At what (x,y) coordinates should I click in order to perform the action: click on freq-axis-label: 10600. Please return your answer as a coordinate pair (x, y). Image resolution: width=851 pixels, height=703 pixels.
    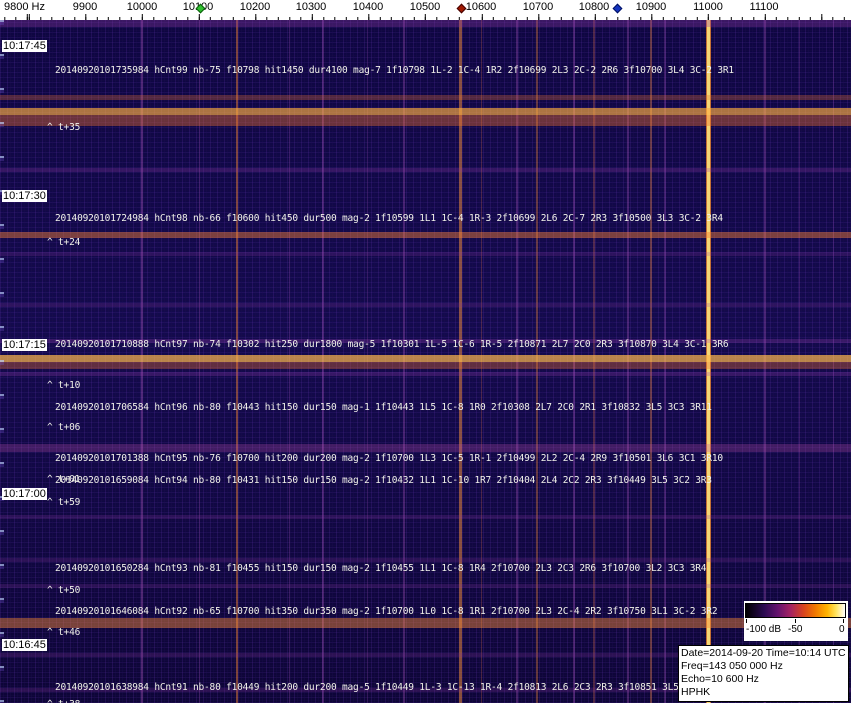
    Looking at the image, I should click on (481, 7).